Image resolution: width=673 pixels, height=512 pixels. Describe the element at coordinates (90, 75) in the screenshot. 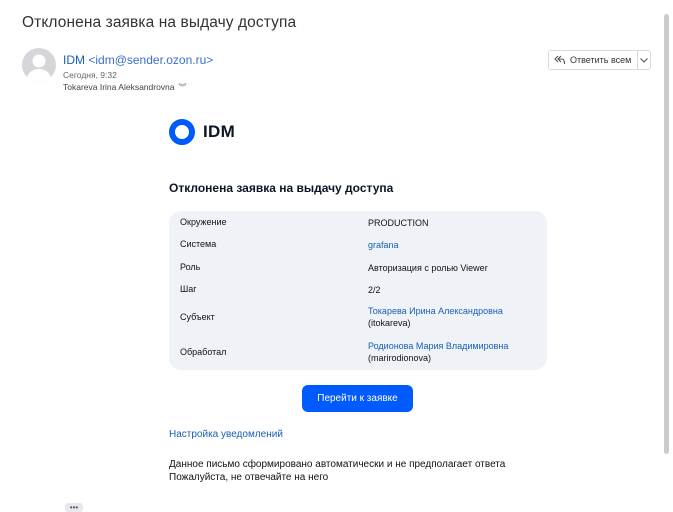

I see `email-date: Сегодня, 9:32` at that location.